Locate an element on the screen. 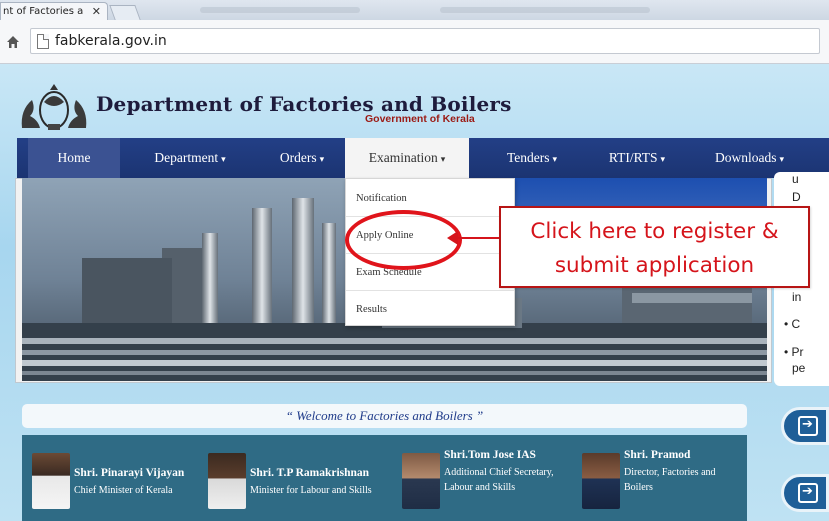 This screenshot has height=521, width=829. callout-line-1: Click here to register & is located at coordinates (654, 231).